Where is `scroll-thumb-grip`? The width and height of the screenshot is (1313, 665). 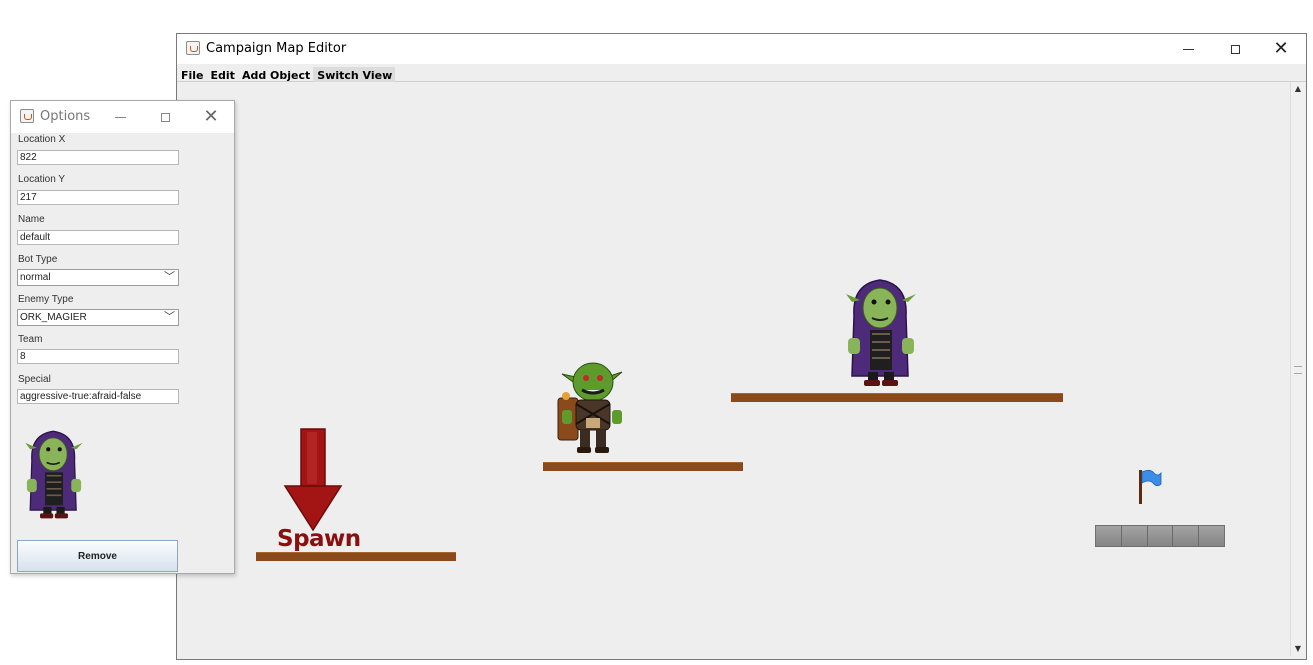 scroll-thumb-grip is located at coordinates (1298, 370).